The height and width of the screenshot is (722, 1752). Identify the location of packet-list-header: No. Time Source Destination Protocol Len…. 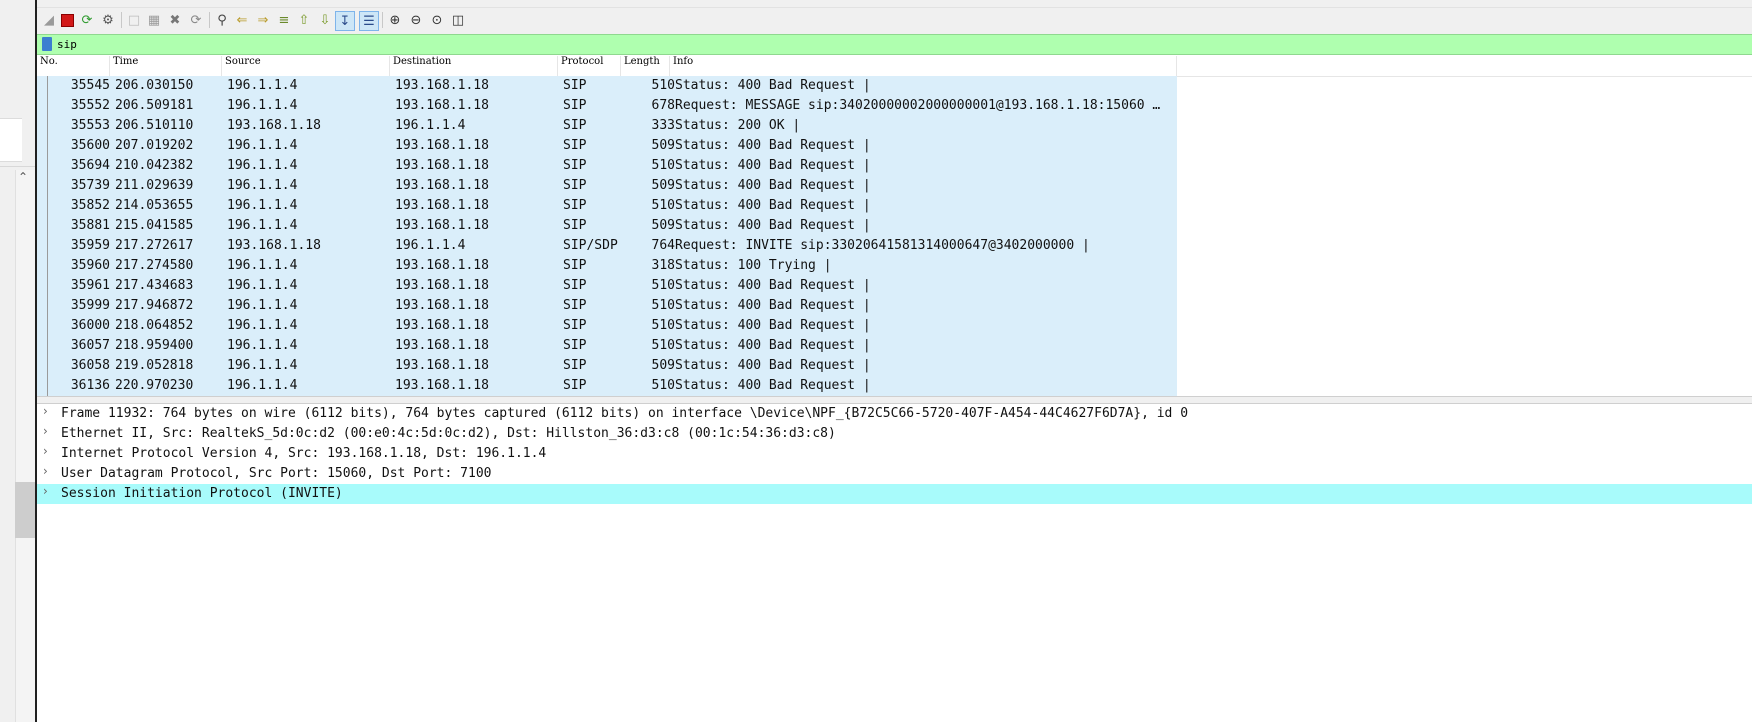
(894, 66).